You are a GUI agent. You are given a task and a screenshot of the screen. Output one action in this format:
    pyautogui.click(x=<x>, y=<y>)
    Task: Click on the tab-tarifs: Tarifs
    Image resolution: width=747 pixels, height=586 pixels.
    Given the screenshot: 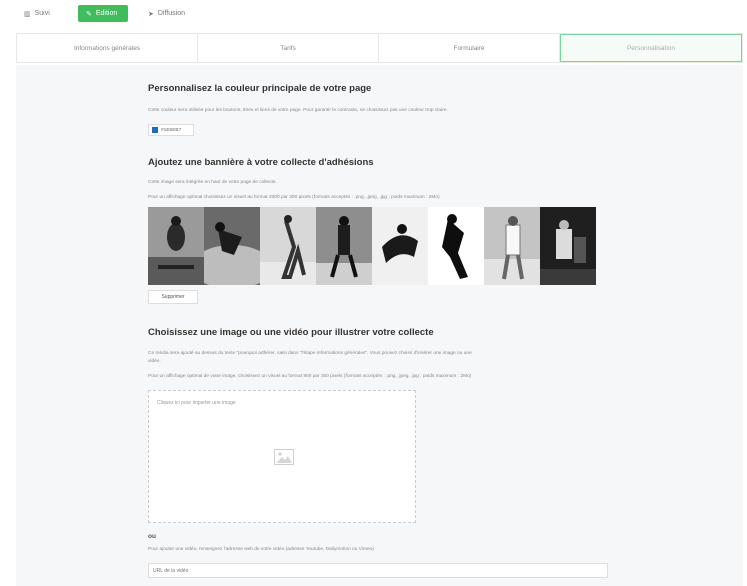 What is the action you would take?
    pyautogui.click(x=288, y=48)
    